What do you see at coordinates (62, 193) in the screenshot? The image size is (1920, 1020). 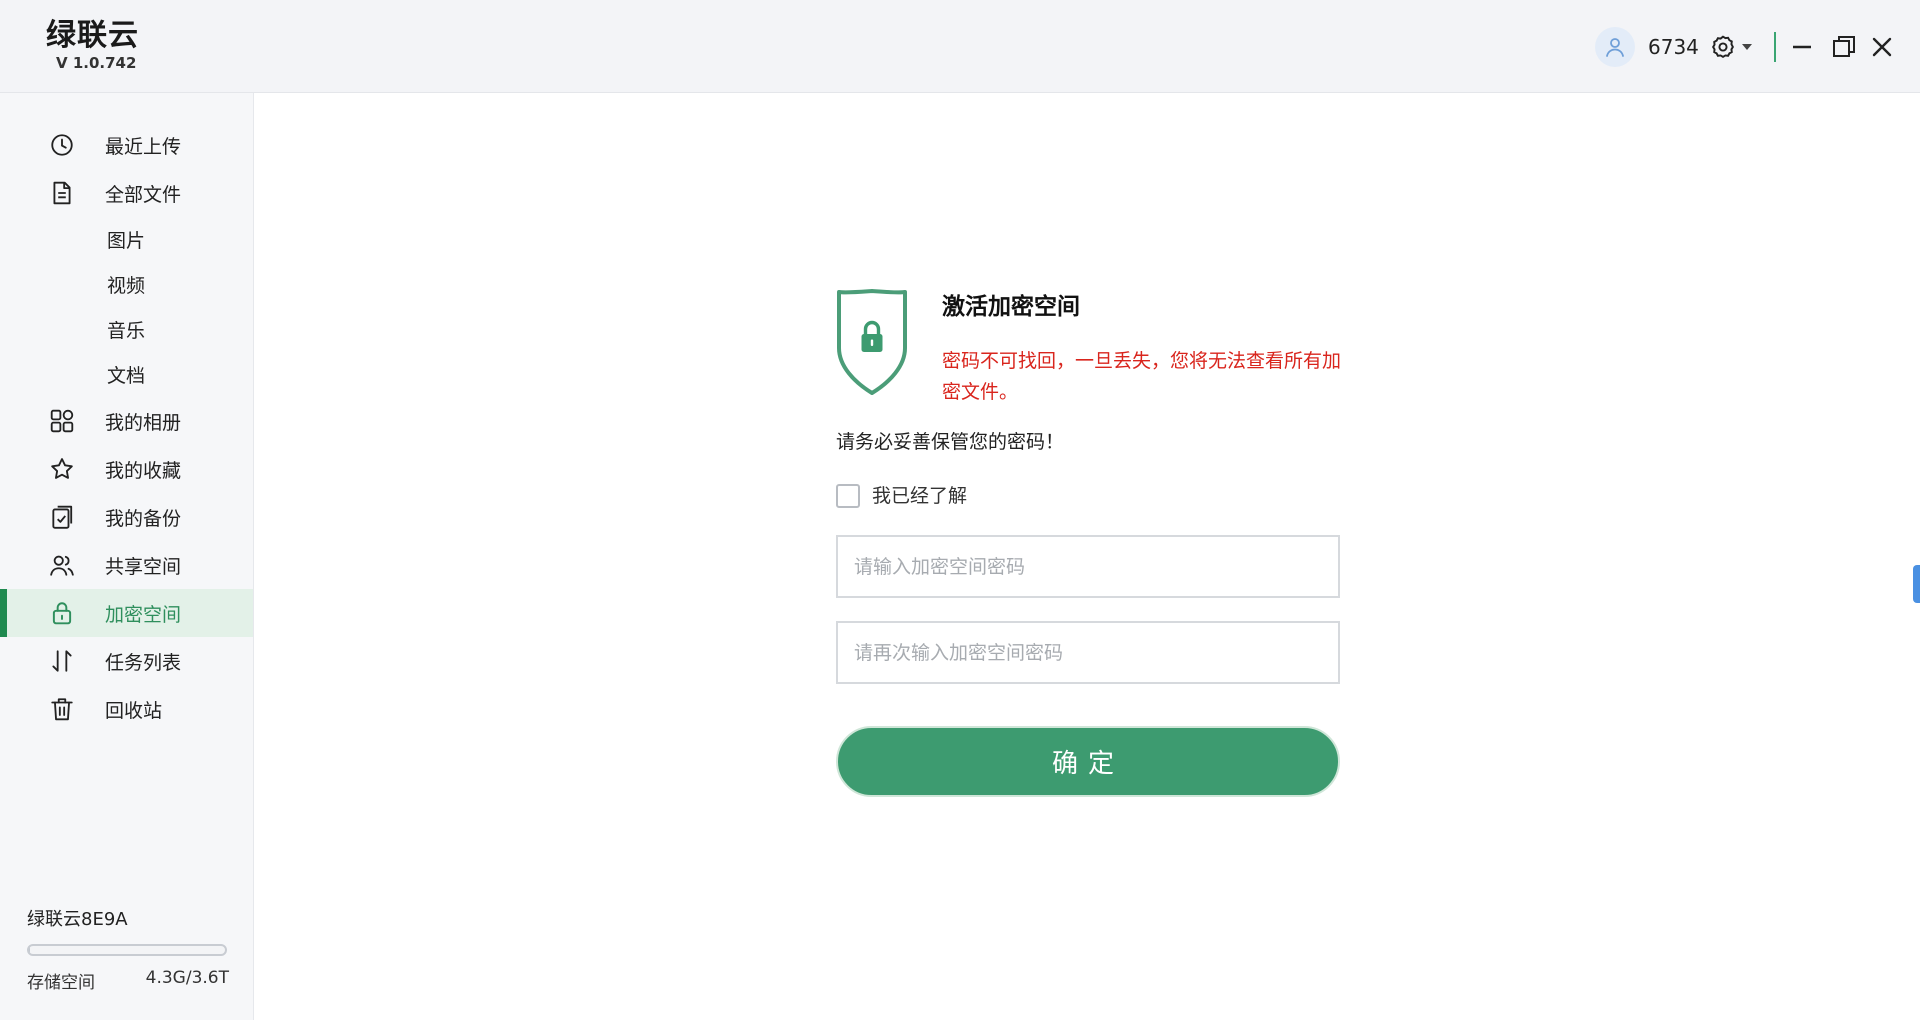 I see `file-icon` at bounding box center [62, 193].